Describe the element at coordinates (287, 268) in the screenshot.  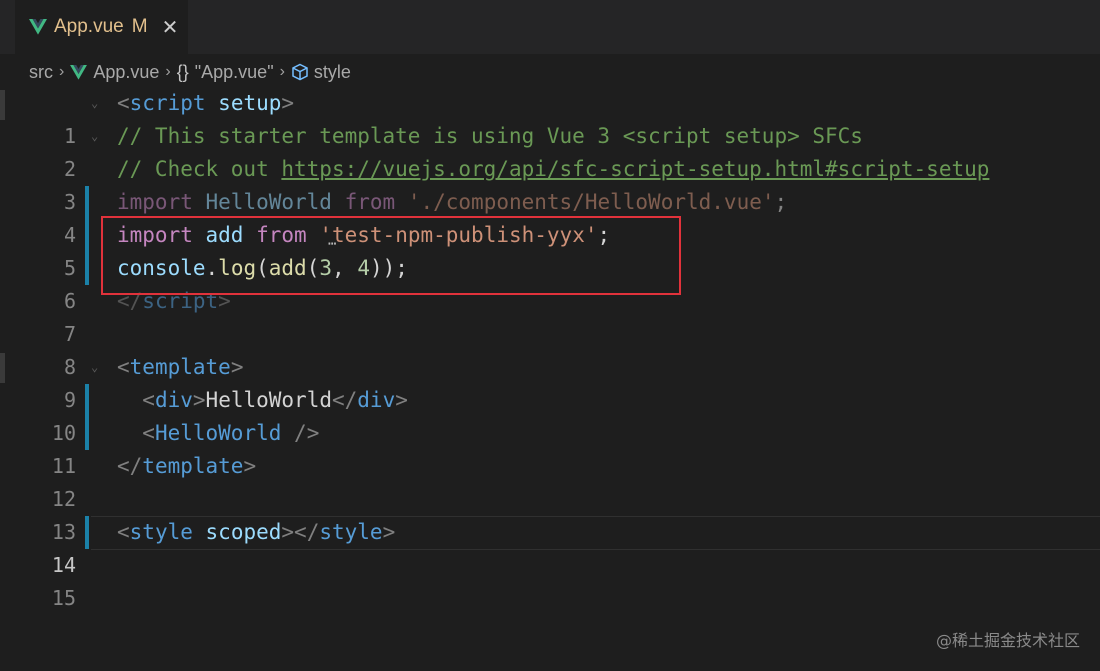
I see `token-func: add` at that location.